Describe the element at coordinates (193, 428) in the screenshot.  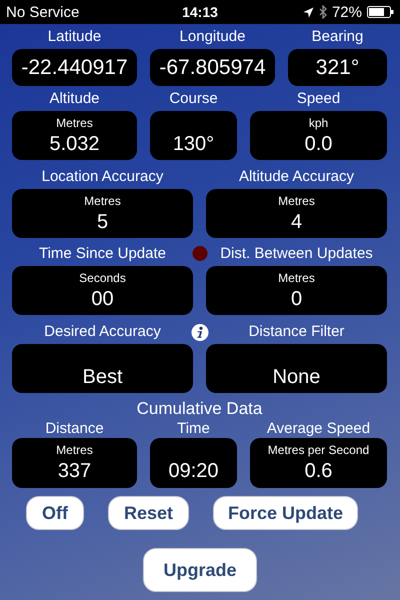
I see `field-label: Time` at that location.